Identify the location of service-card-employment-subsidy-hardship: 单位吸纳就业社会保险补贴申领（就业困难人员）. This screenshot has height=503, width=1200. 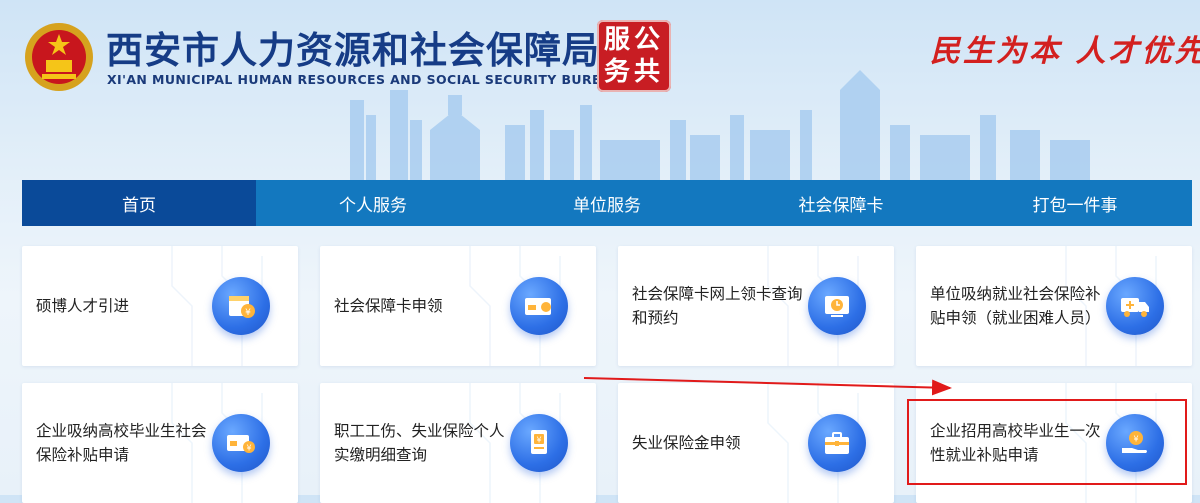
(1054, 306).